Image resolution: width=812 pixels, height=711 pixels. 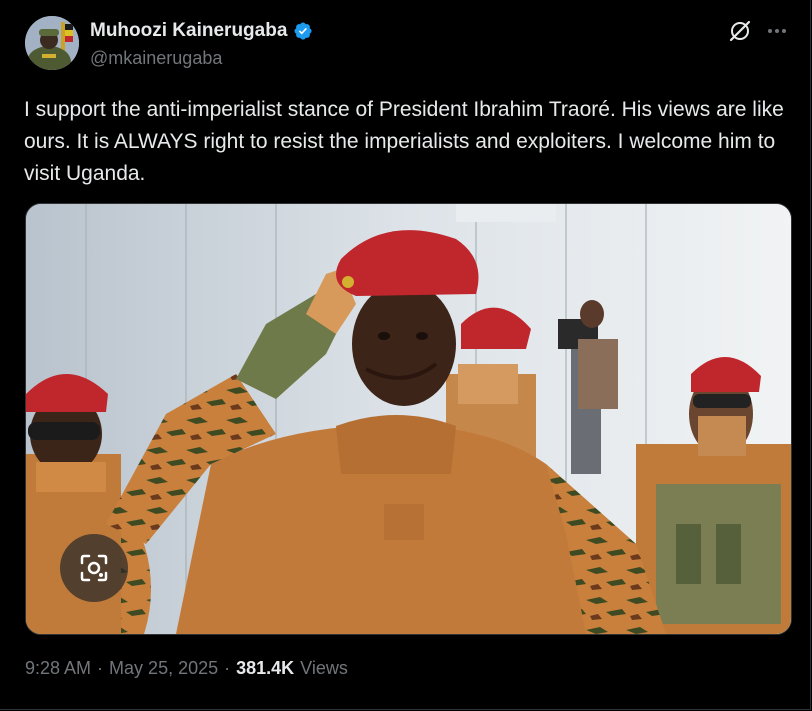 I want to click on tweet-meta: 9:28 AM · May 25, 2025 · 381.4K Views, so click(x=186, y=668).